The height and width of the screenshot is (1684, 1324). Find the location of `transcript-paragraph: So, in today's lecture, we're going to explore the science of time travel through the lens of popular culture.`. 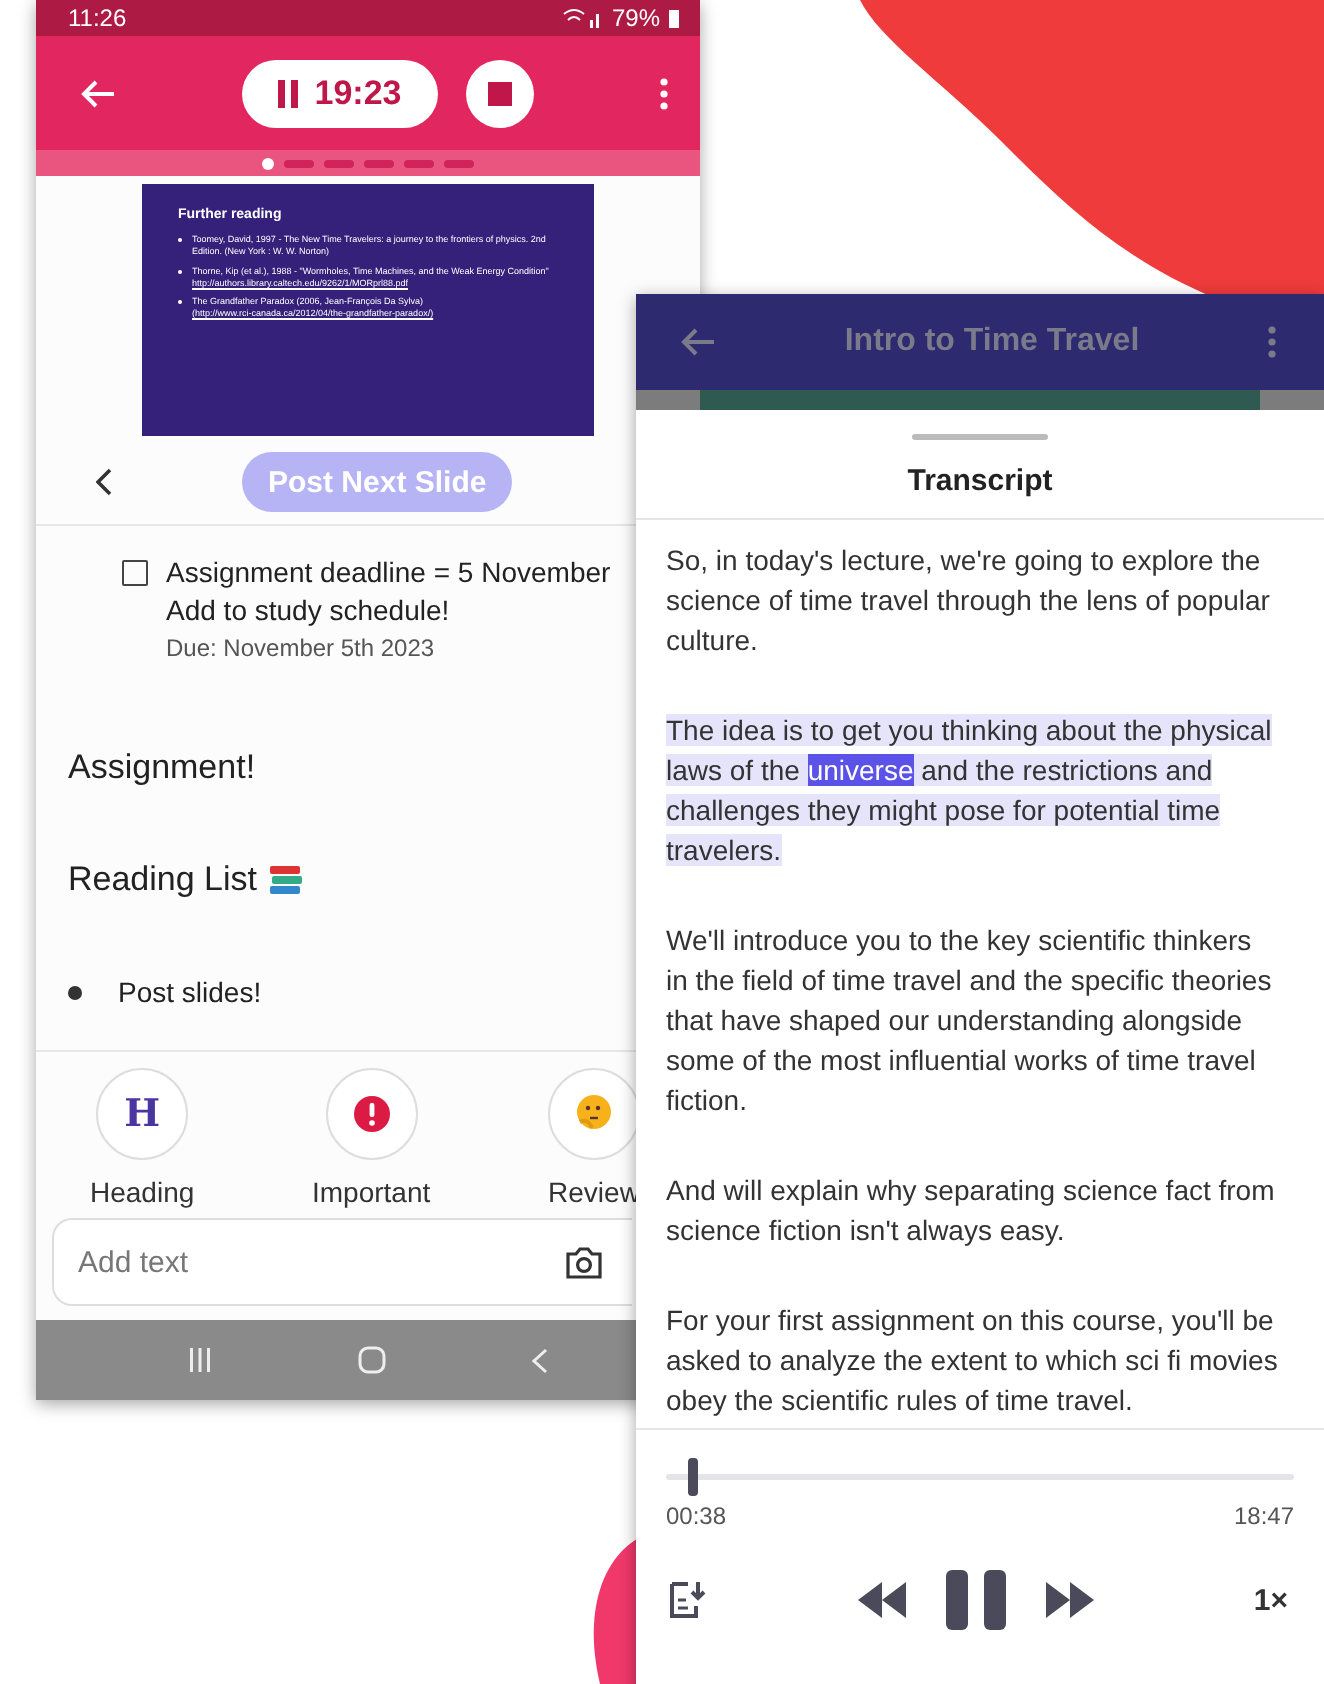

transcript-paragraph: So, in today's lecture, we're going to explore the science of time travel through the lens of popular culture. is located at coordinates (969, 601).